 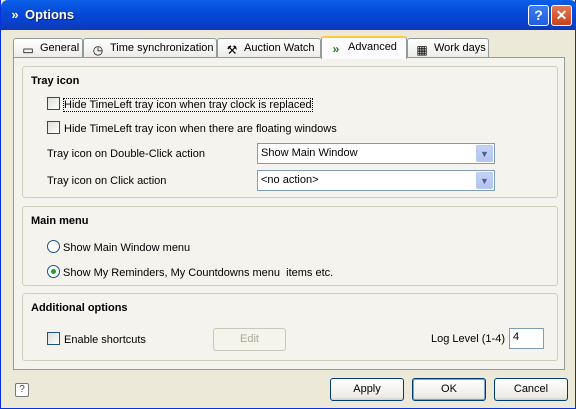 What do you see at coordinates (79, 308) in the screenshot?
I see `additional-options-group-title: Additional options` at bounding box center [79, 308].